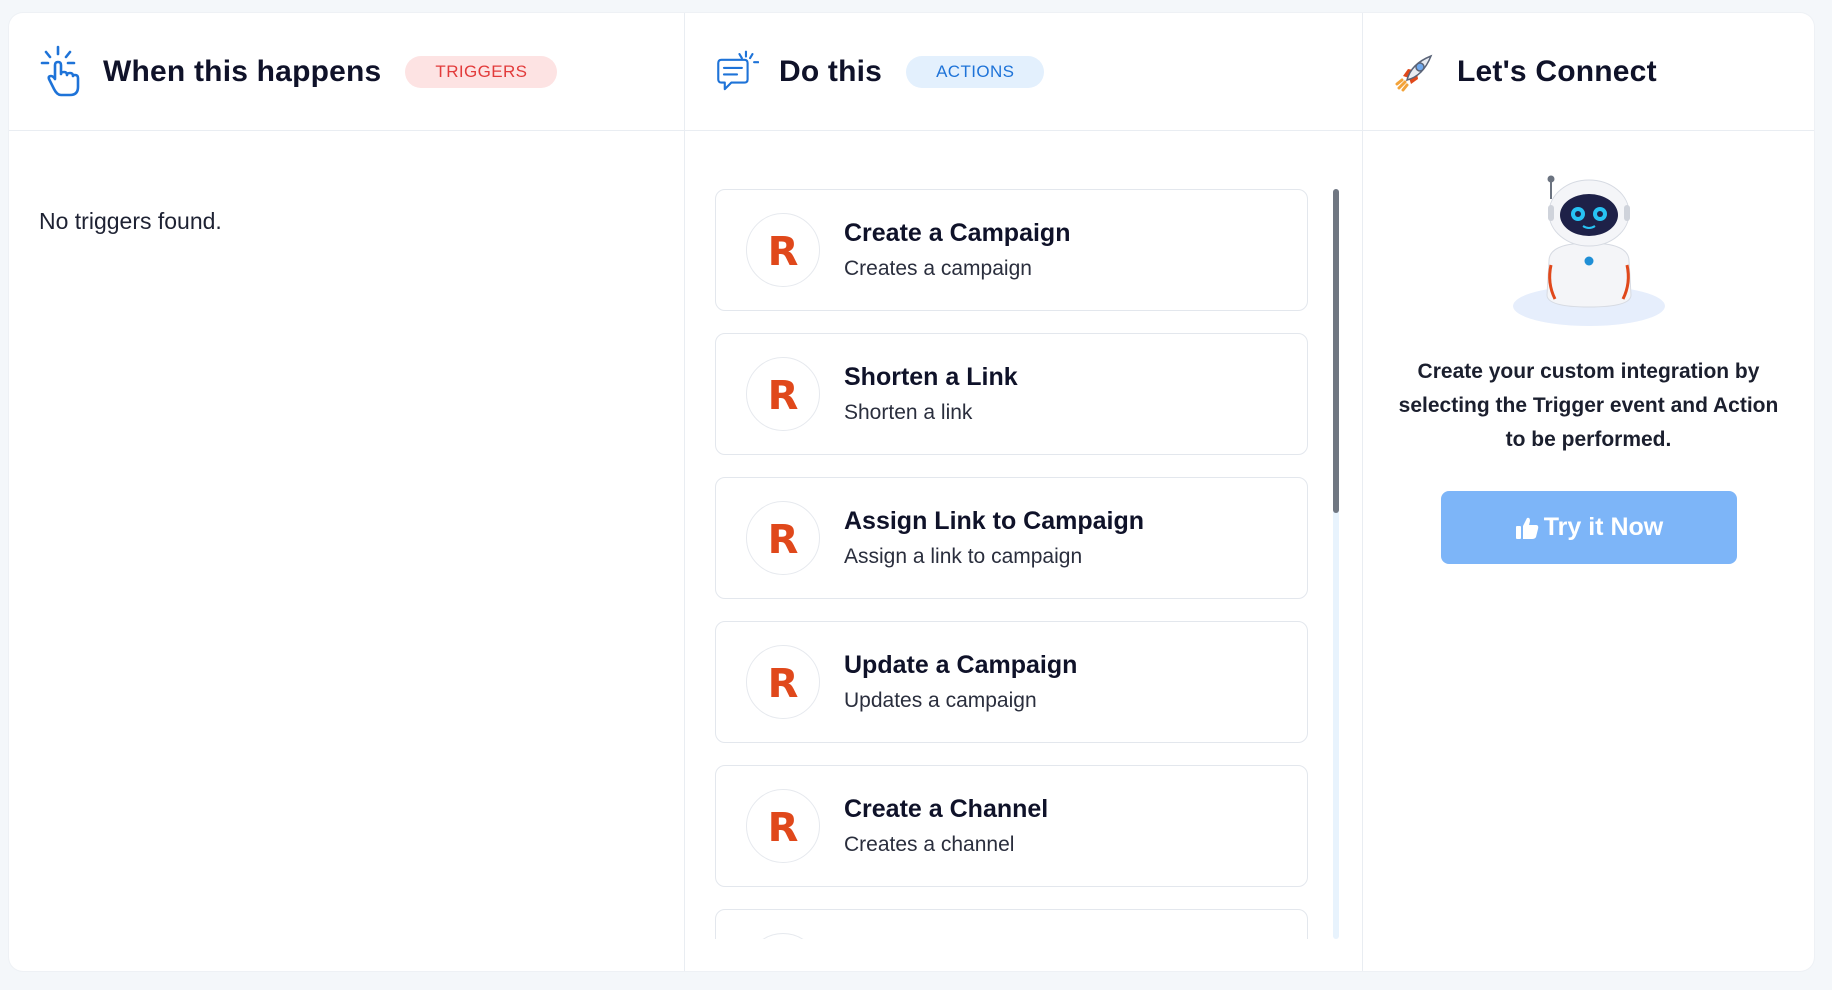  What do you see at coordinates (1336, 564) in the screenshot?
I see `actions-scrollbar` at bounding box center [1336, 564].